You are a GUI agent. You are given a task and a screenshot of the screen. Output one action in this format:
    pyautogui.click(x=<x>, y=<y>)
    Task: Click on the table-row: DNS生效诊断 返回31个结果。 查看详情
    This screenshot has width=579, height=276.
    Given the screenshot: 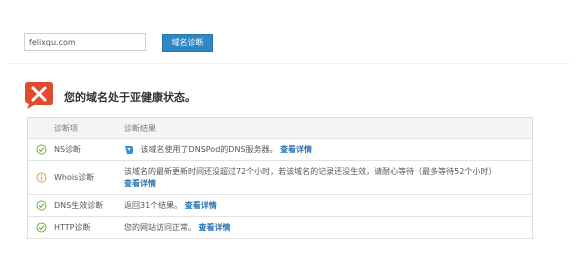 What is the action you would take?
    pyautogui.click(x=280, y=205)
    